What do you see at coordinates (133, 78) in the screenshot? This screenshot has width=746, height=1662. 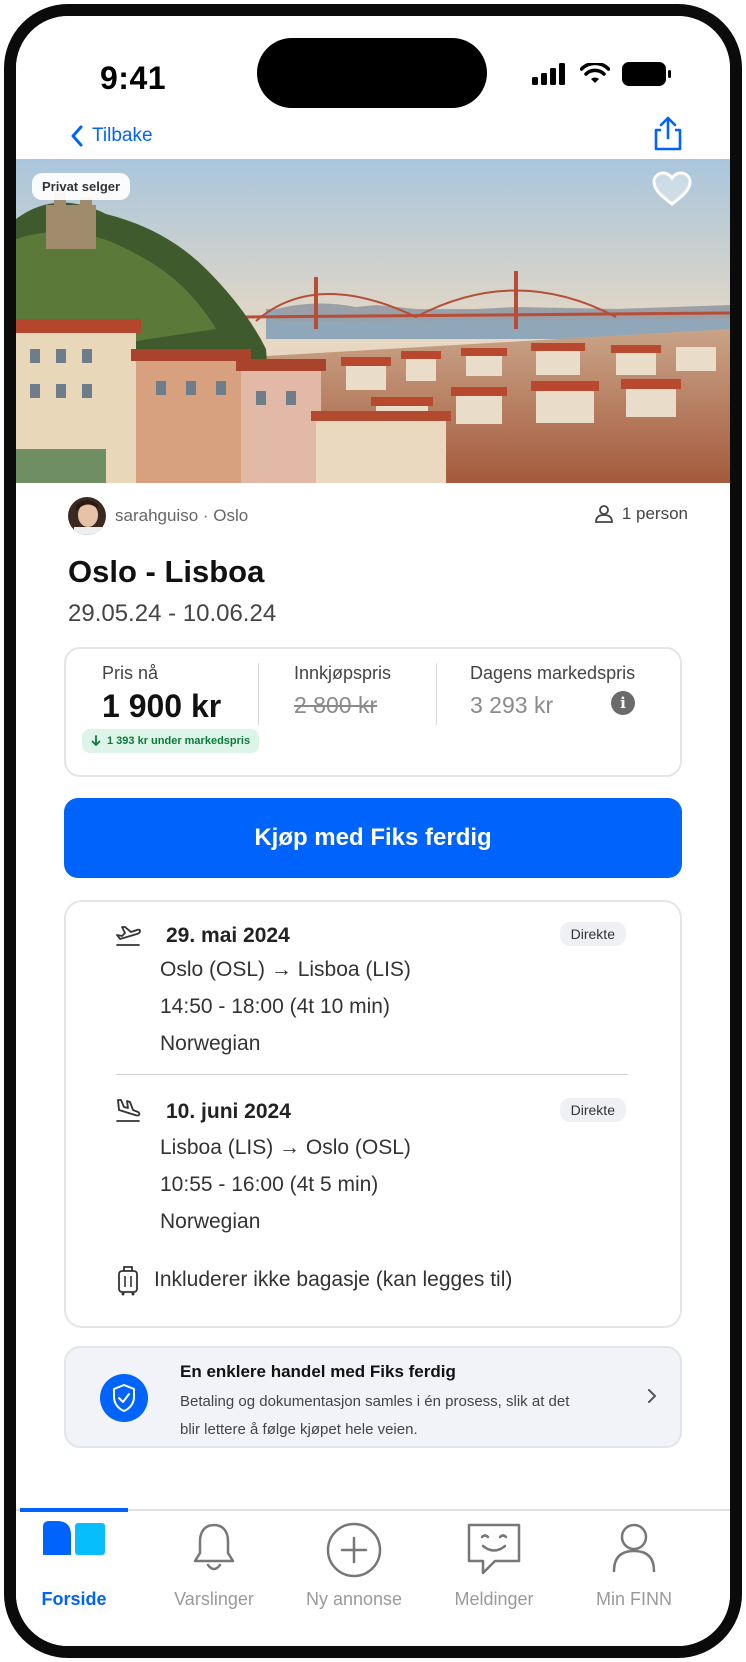 I see `status-time: 9:41` at bounding box center [133, 78].